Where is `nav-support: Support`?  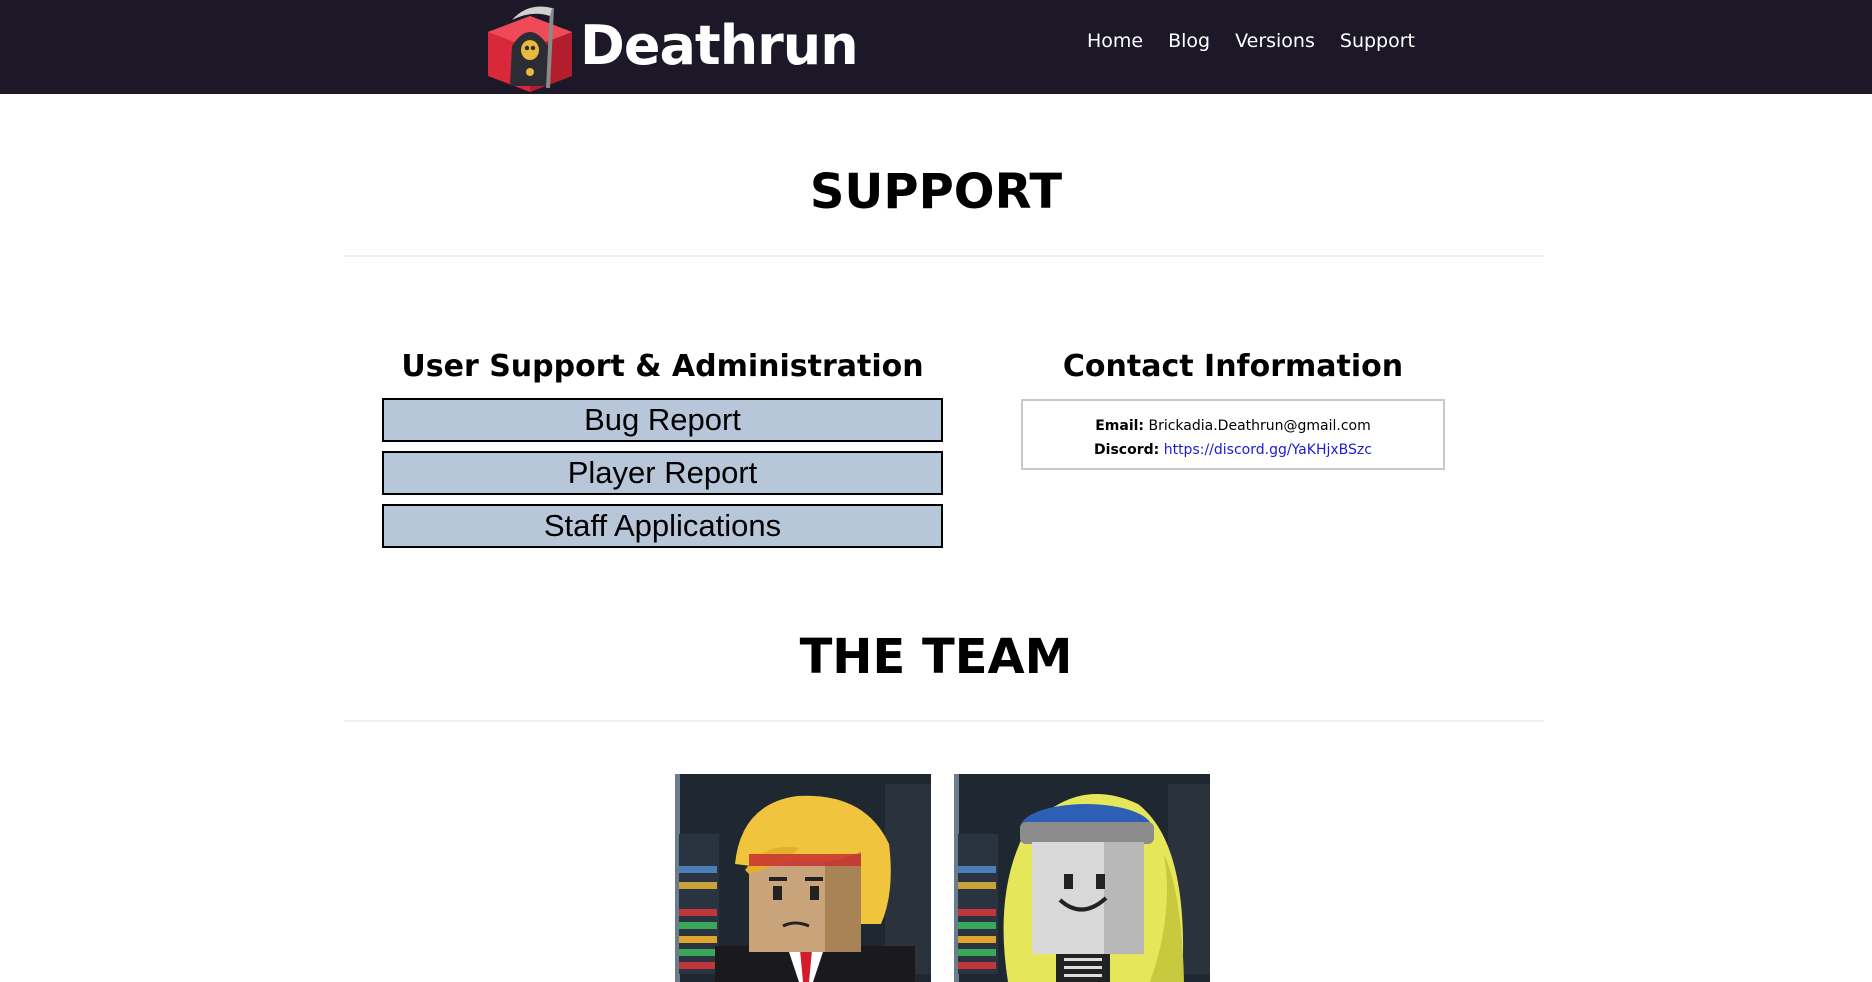 nav-support: Support is located at coordinates (1377, 41).